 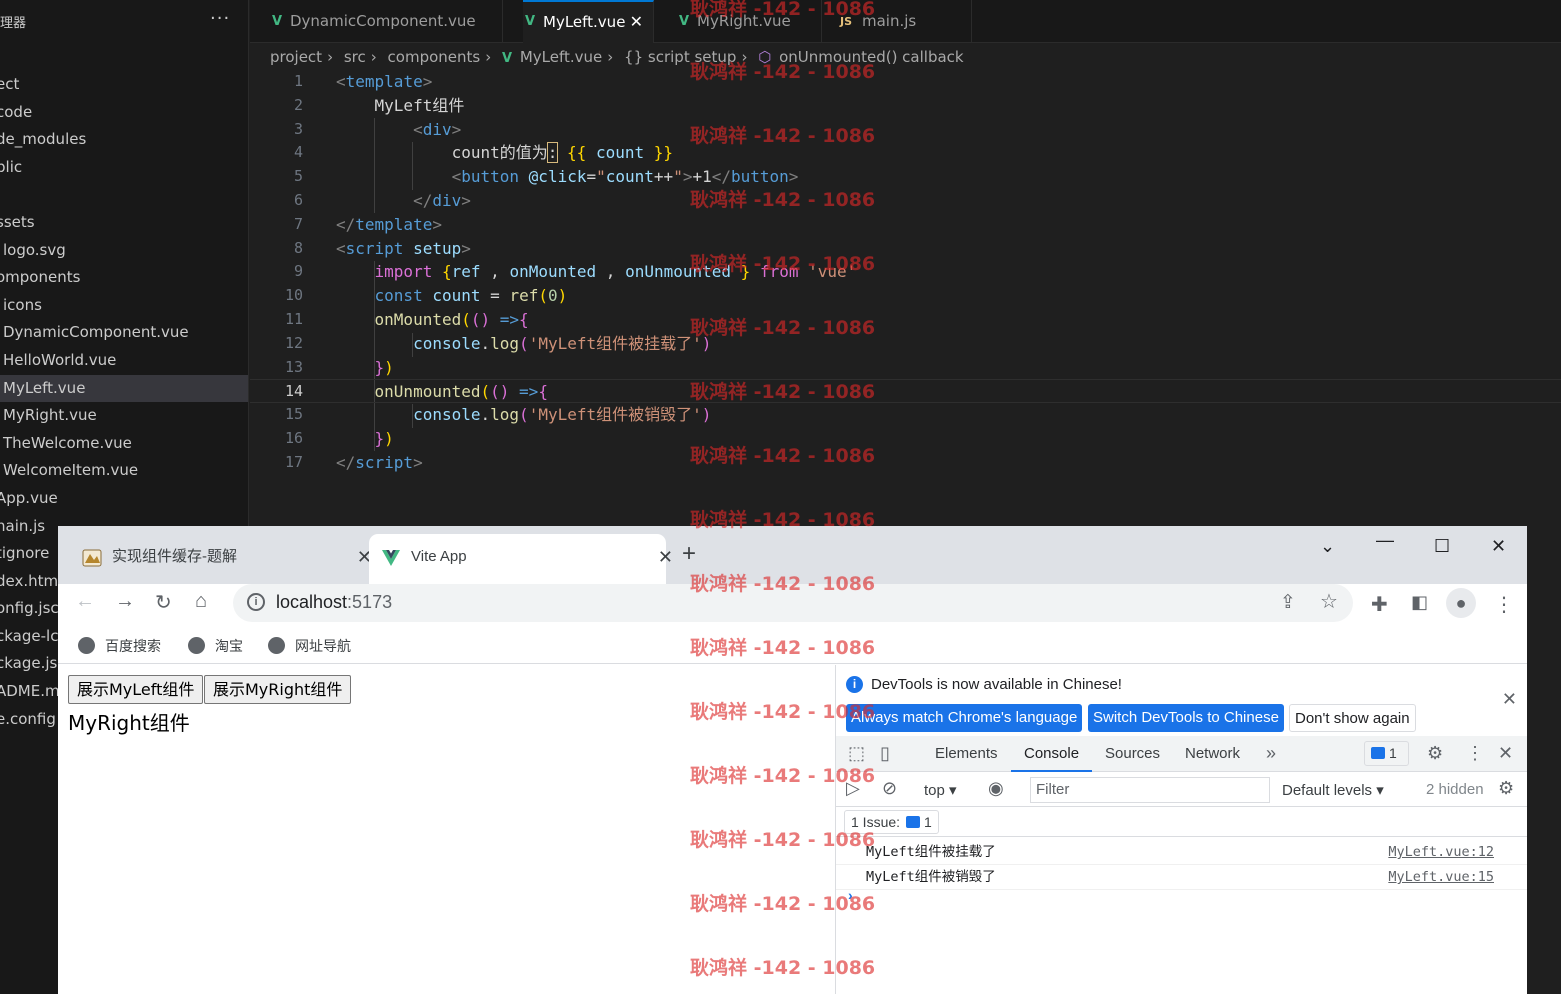 What do you see at coordinates (119, 646) in the screenshot?
I see `bookmark-item: 百度搜索` at bounding box center [119, 646].